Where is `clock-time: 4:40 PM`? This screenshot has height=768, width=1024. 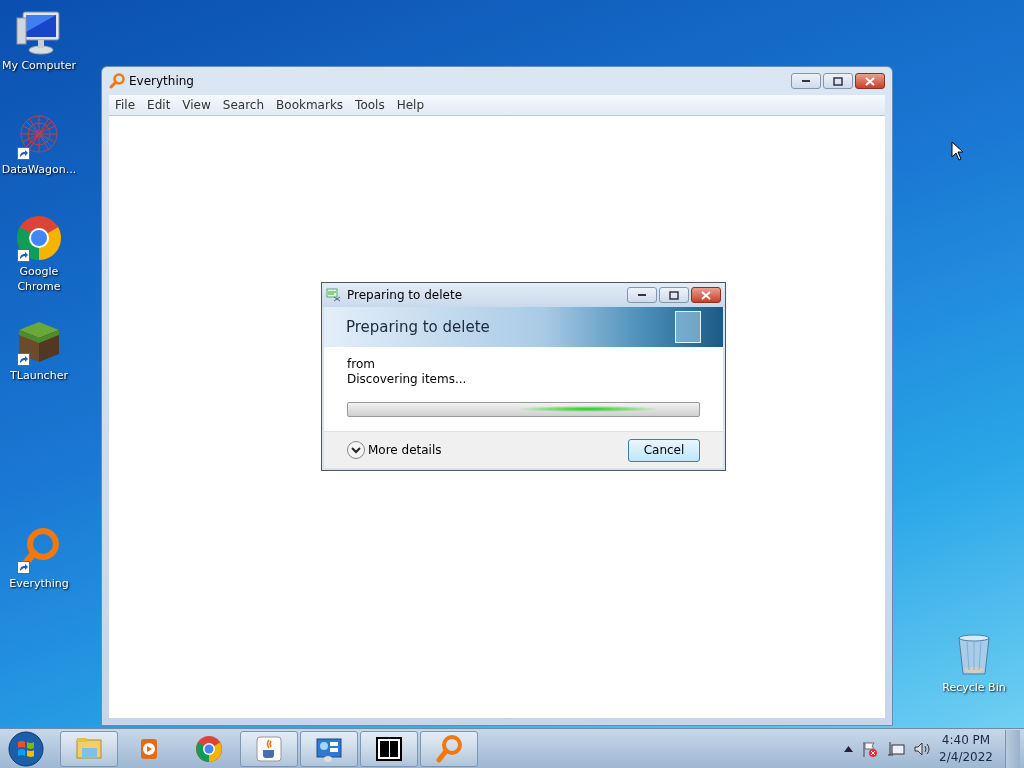 clock-time: 4:40 PM is located at coordinates (966, 740).